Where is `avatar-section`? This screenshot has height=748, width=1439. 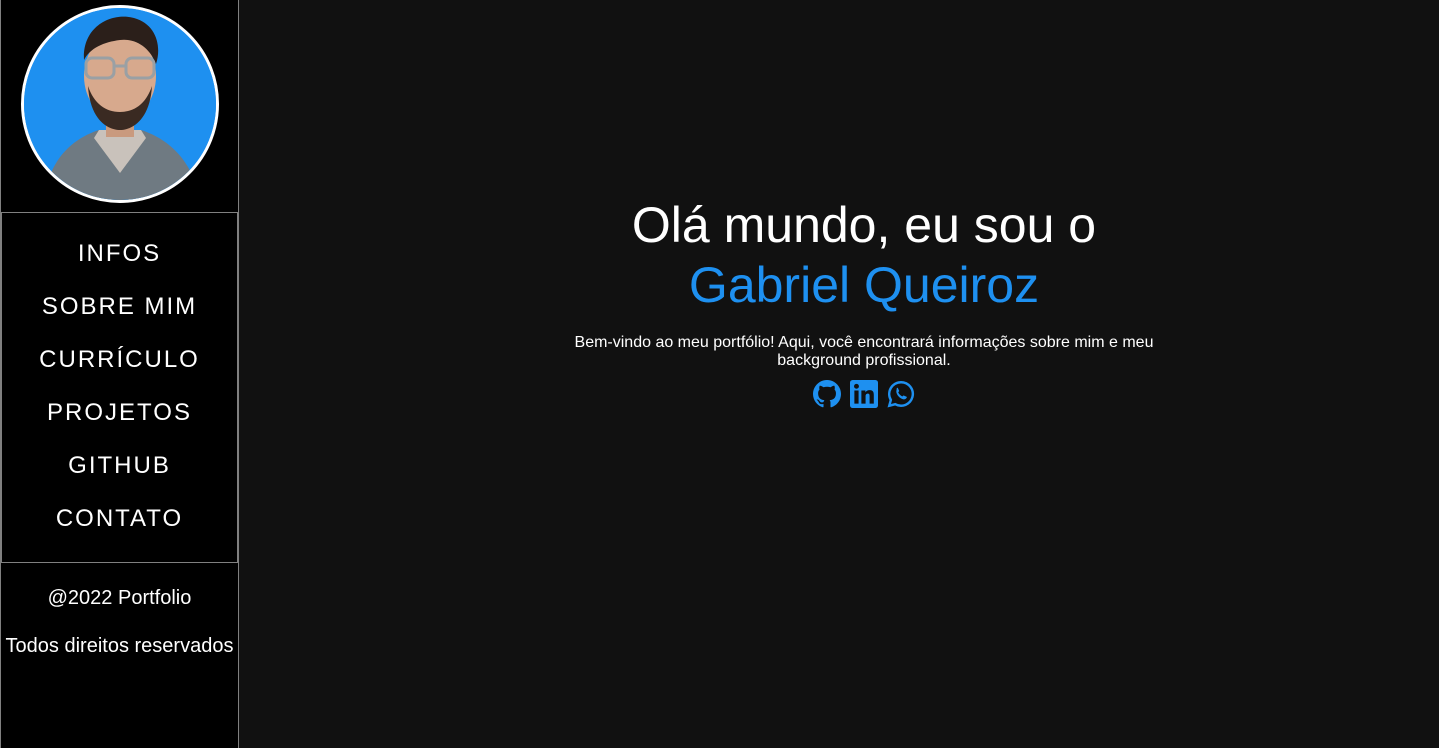
avatar-section is located at coordinates (119, 106).